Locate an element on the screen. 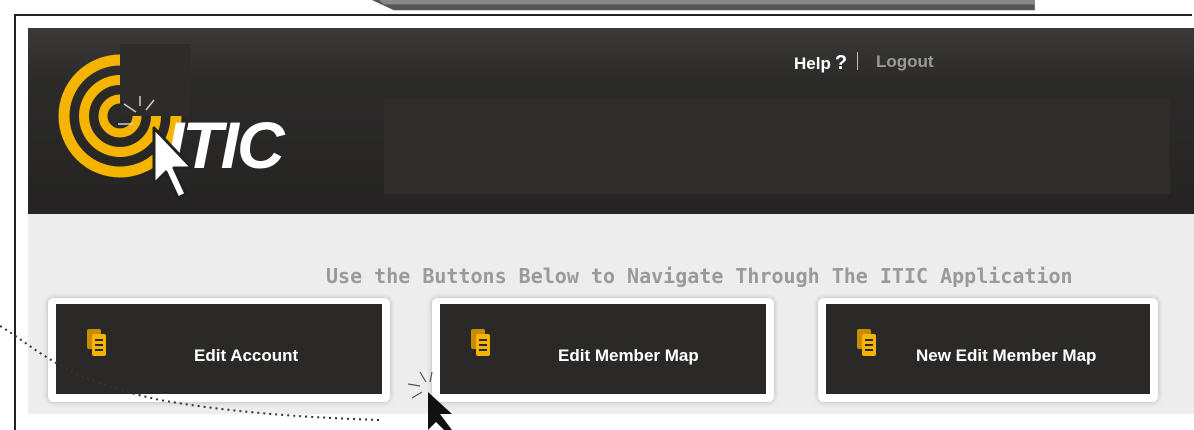 The width and height of the screenshot is (1194, 430). edit-account-button: Edit Account is located at coordinates (219, 350).